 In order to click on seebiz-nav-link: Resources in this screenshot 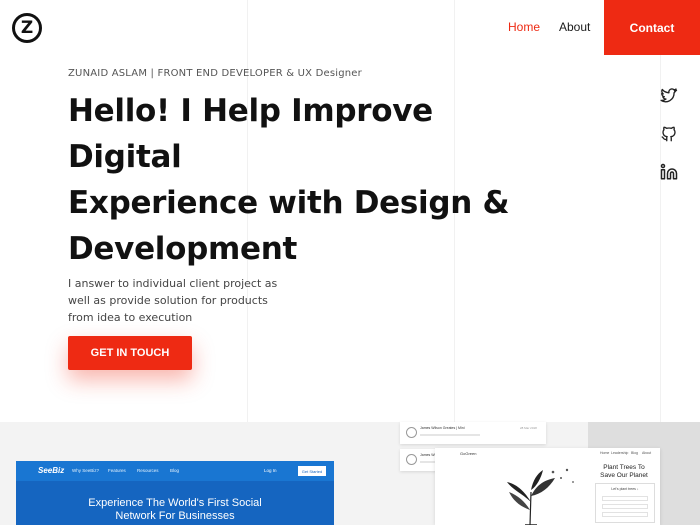, I will do `click(148, 470)`.